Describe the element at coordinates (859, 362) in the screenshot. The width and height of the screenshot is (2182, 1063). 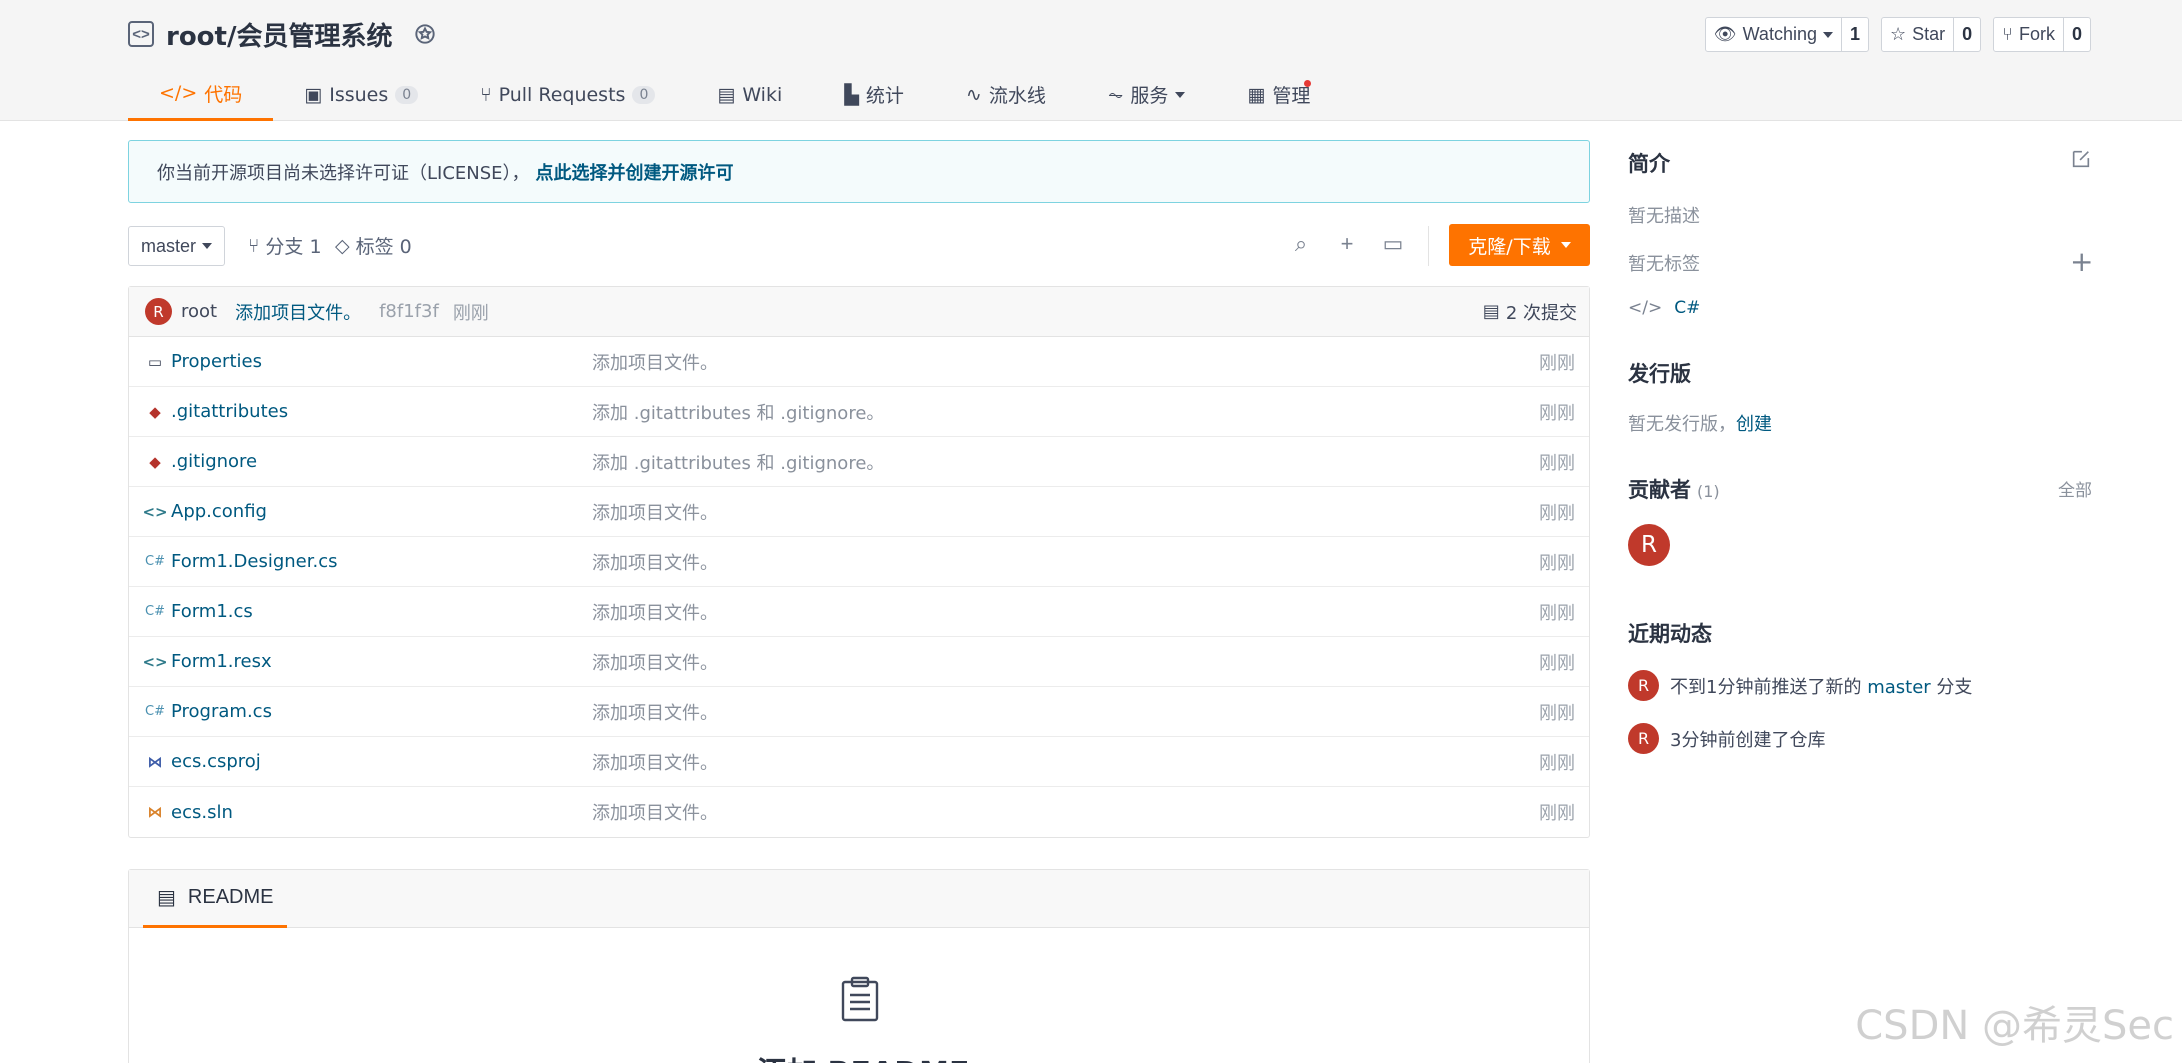
I see `file-row: ▭ Properties 添加项目文件。 刚刚` at that location.